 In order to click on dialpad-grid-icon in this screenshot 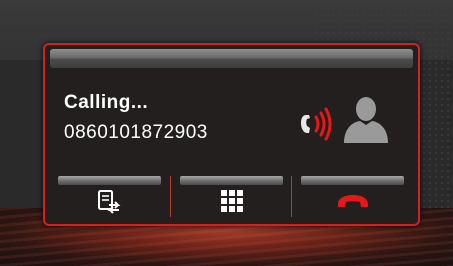, I will do `click(231, 201)`.